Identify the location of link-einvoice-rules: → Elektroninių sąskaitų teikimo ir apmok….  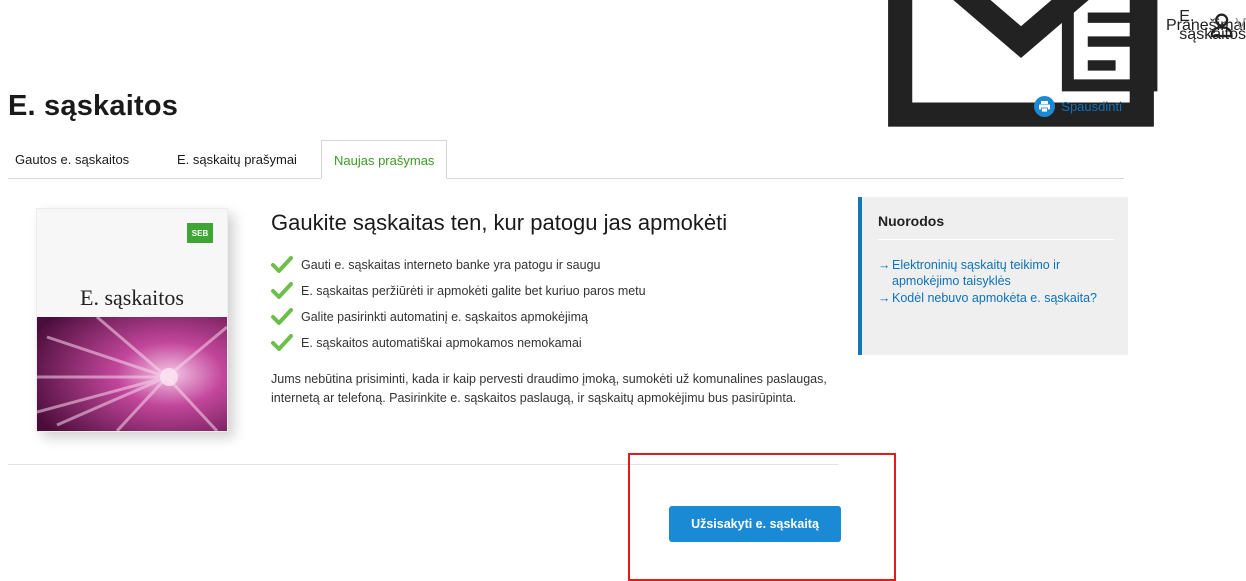
(993, 273).